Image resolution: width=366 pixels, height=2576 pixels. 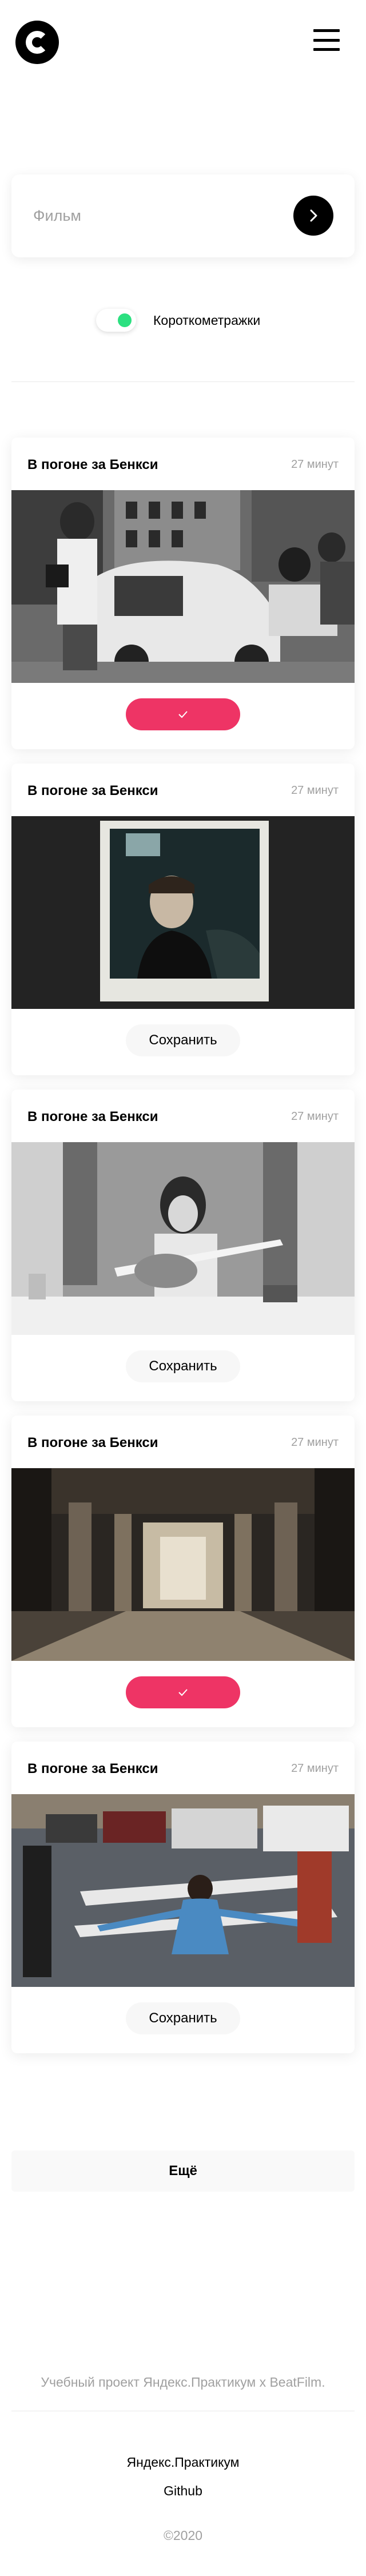 What do you see at coordinates (183, 2491) in the screenshot?
I see `footer-link-github: Github` at bounding box center [183, 2491].